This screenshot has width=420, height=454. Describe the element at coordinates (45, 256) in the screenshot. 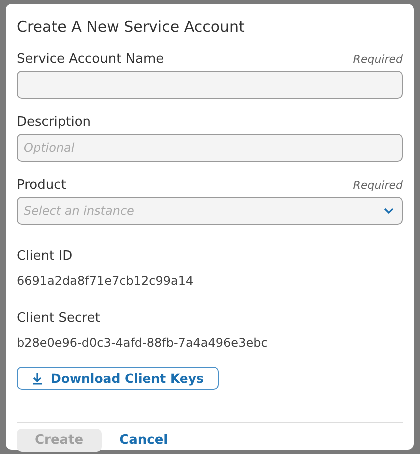

I see `info-label: Client ID` at that location.